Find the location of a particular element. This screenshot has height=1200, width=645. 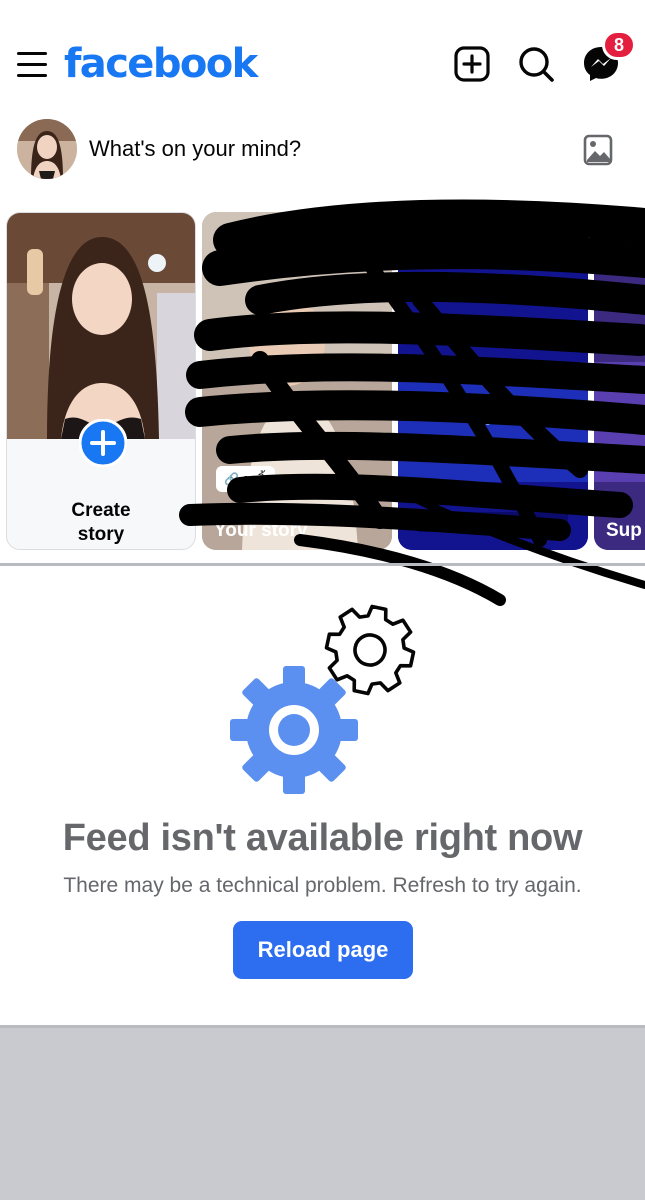

create-story-card: Create story is located at coordinates (101, 381).